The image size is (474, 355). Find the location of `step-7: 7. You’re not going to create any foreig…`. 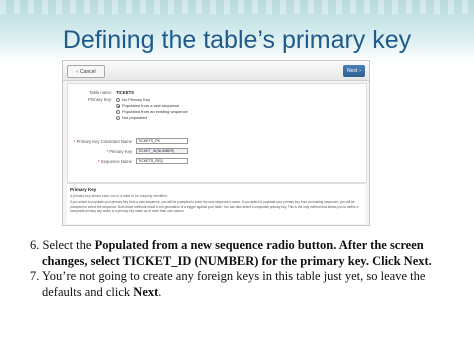

step-7: 7. You’re not going to create any foreig… is located at coordinates (240, 284).